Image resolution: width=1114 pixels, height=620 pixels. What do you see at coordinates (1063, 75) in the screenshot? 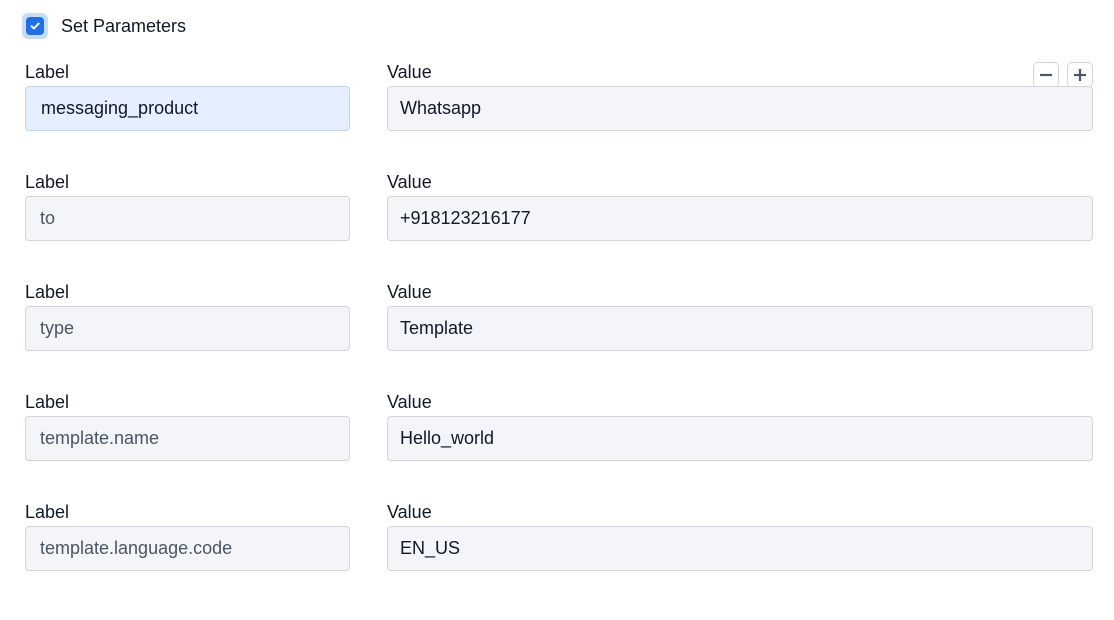
I see `row-controls` at bounding box center [1063, 75].